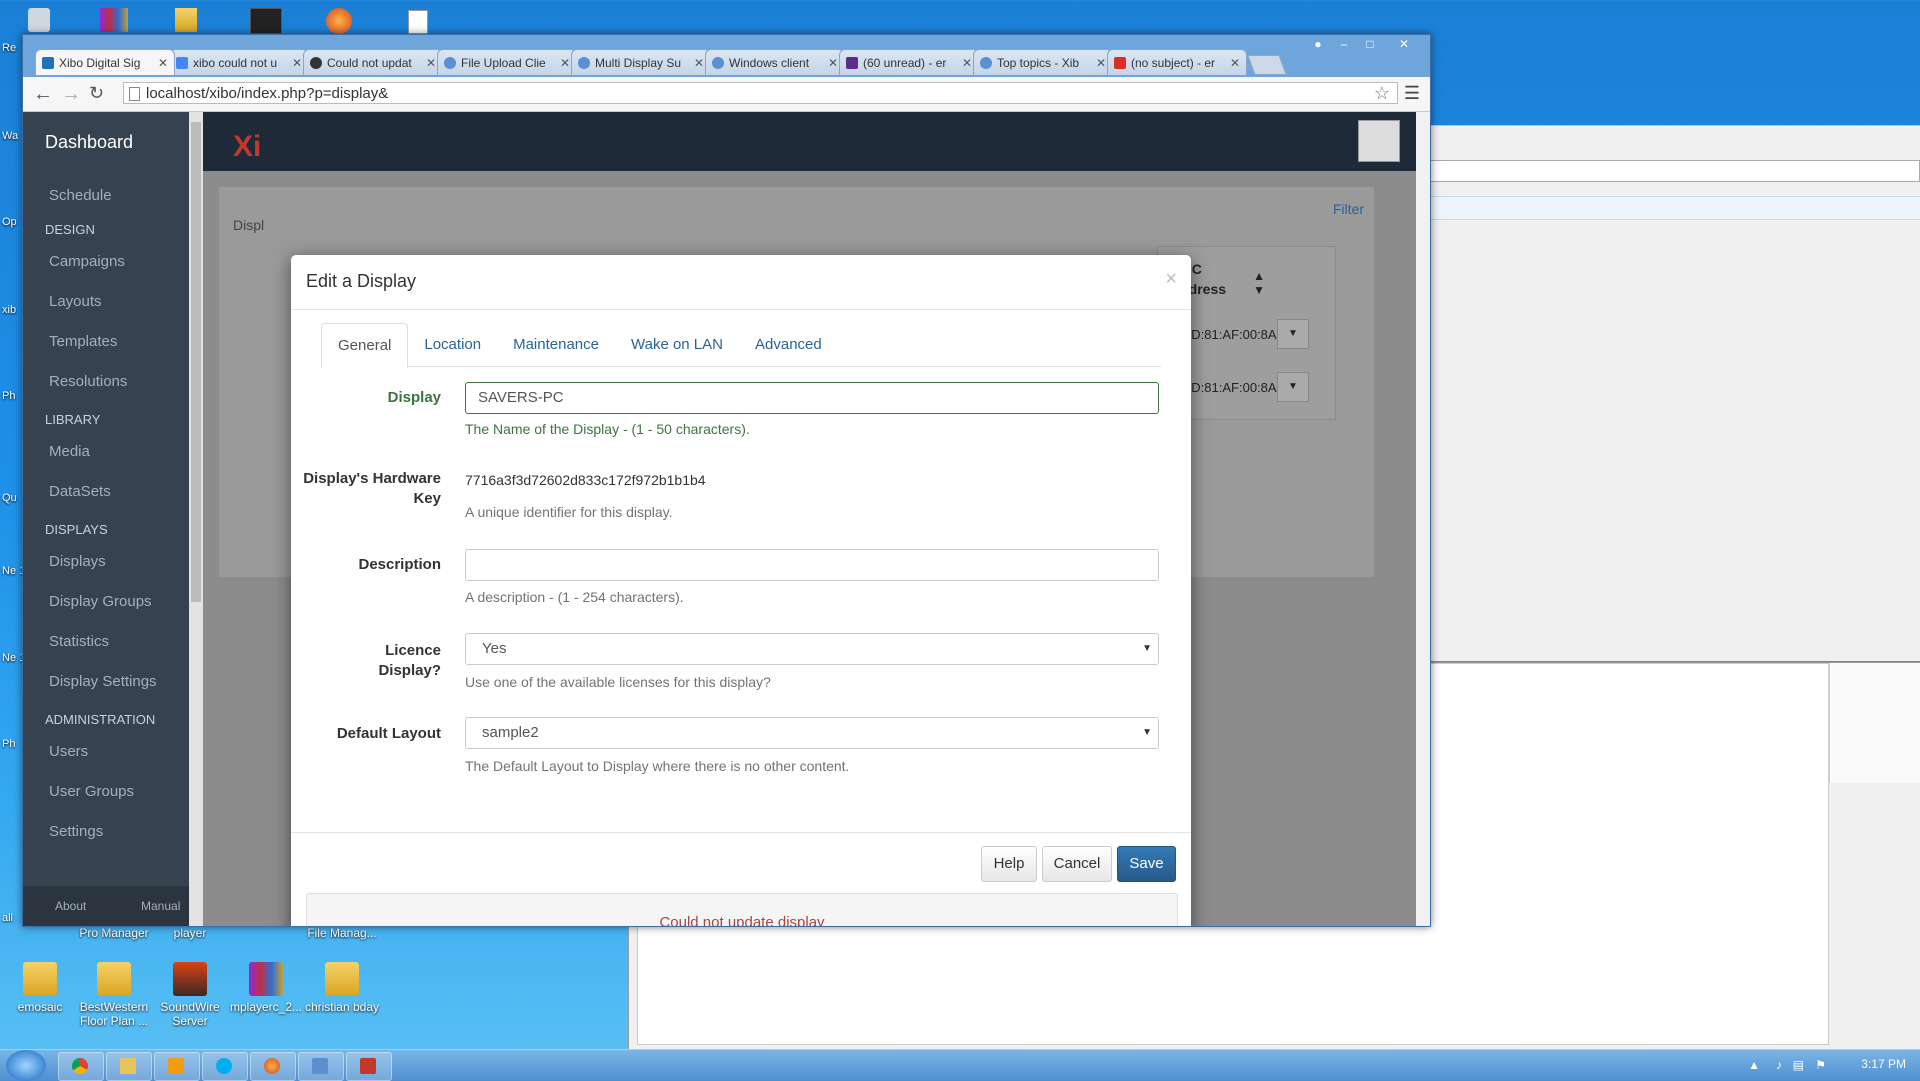 The height and width of the screenshot is (1081, 1920). Describe the element at coordinates (1883, 1064) in the screenshot. I see `clock: 3:17 PM` at that location.